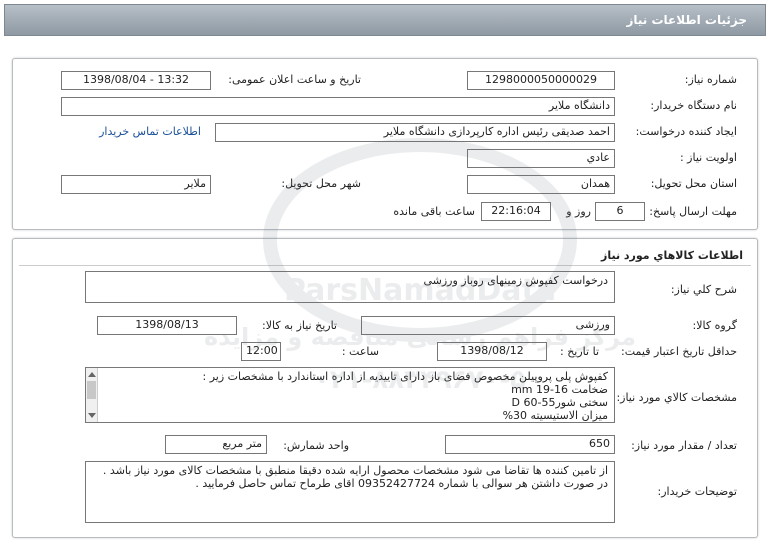 This screenshot has height=545, width=770. What do you see at coordinates (620, 211) in the screenshot?
I see `days-field: 6` at bounding box center [620, 211].